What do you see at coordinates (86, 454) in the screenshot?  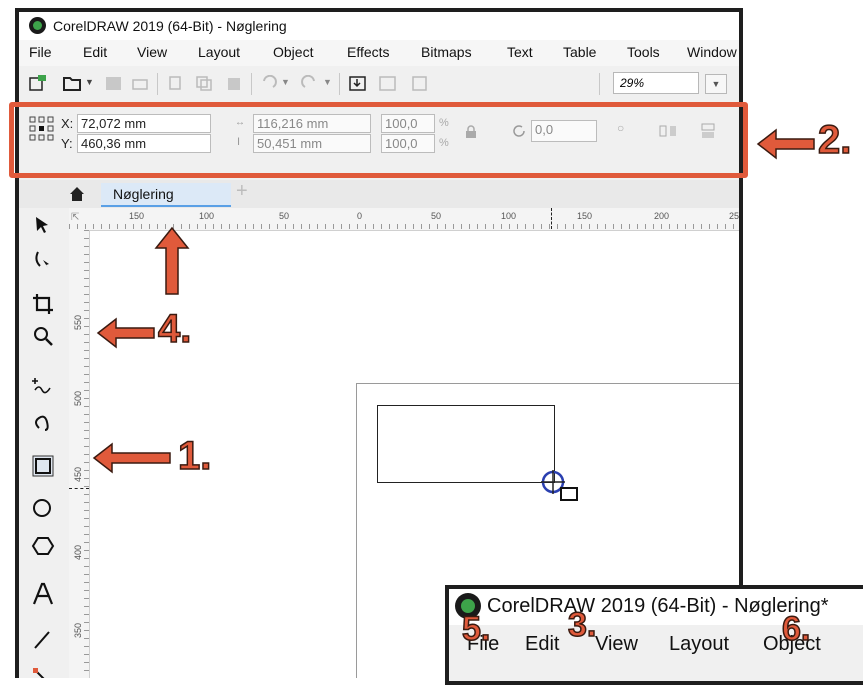 I see `ruler-ticks` at bounding box center [86, 454].